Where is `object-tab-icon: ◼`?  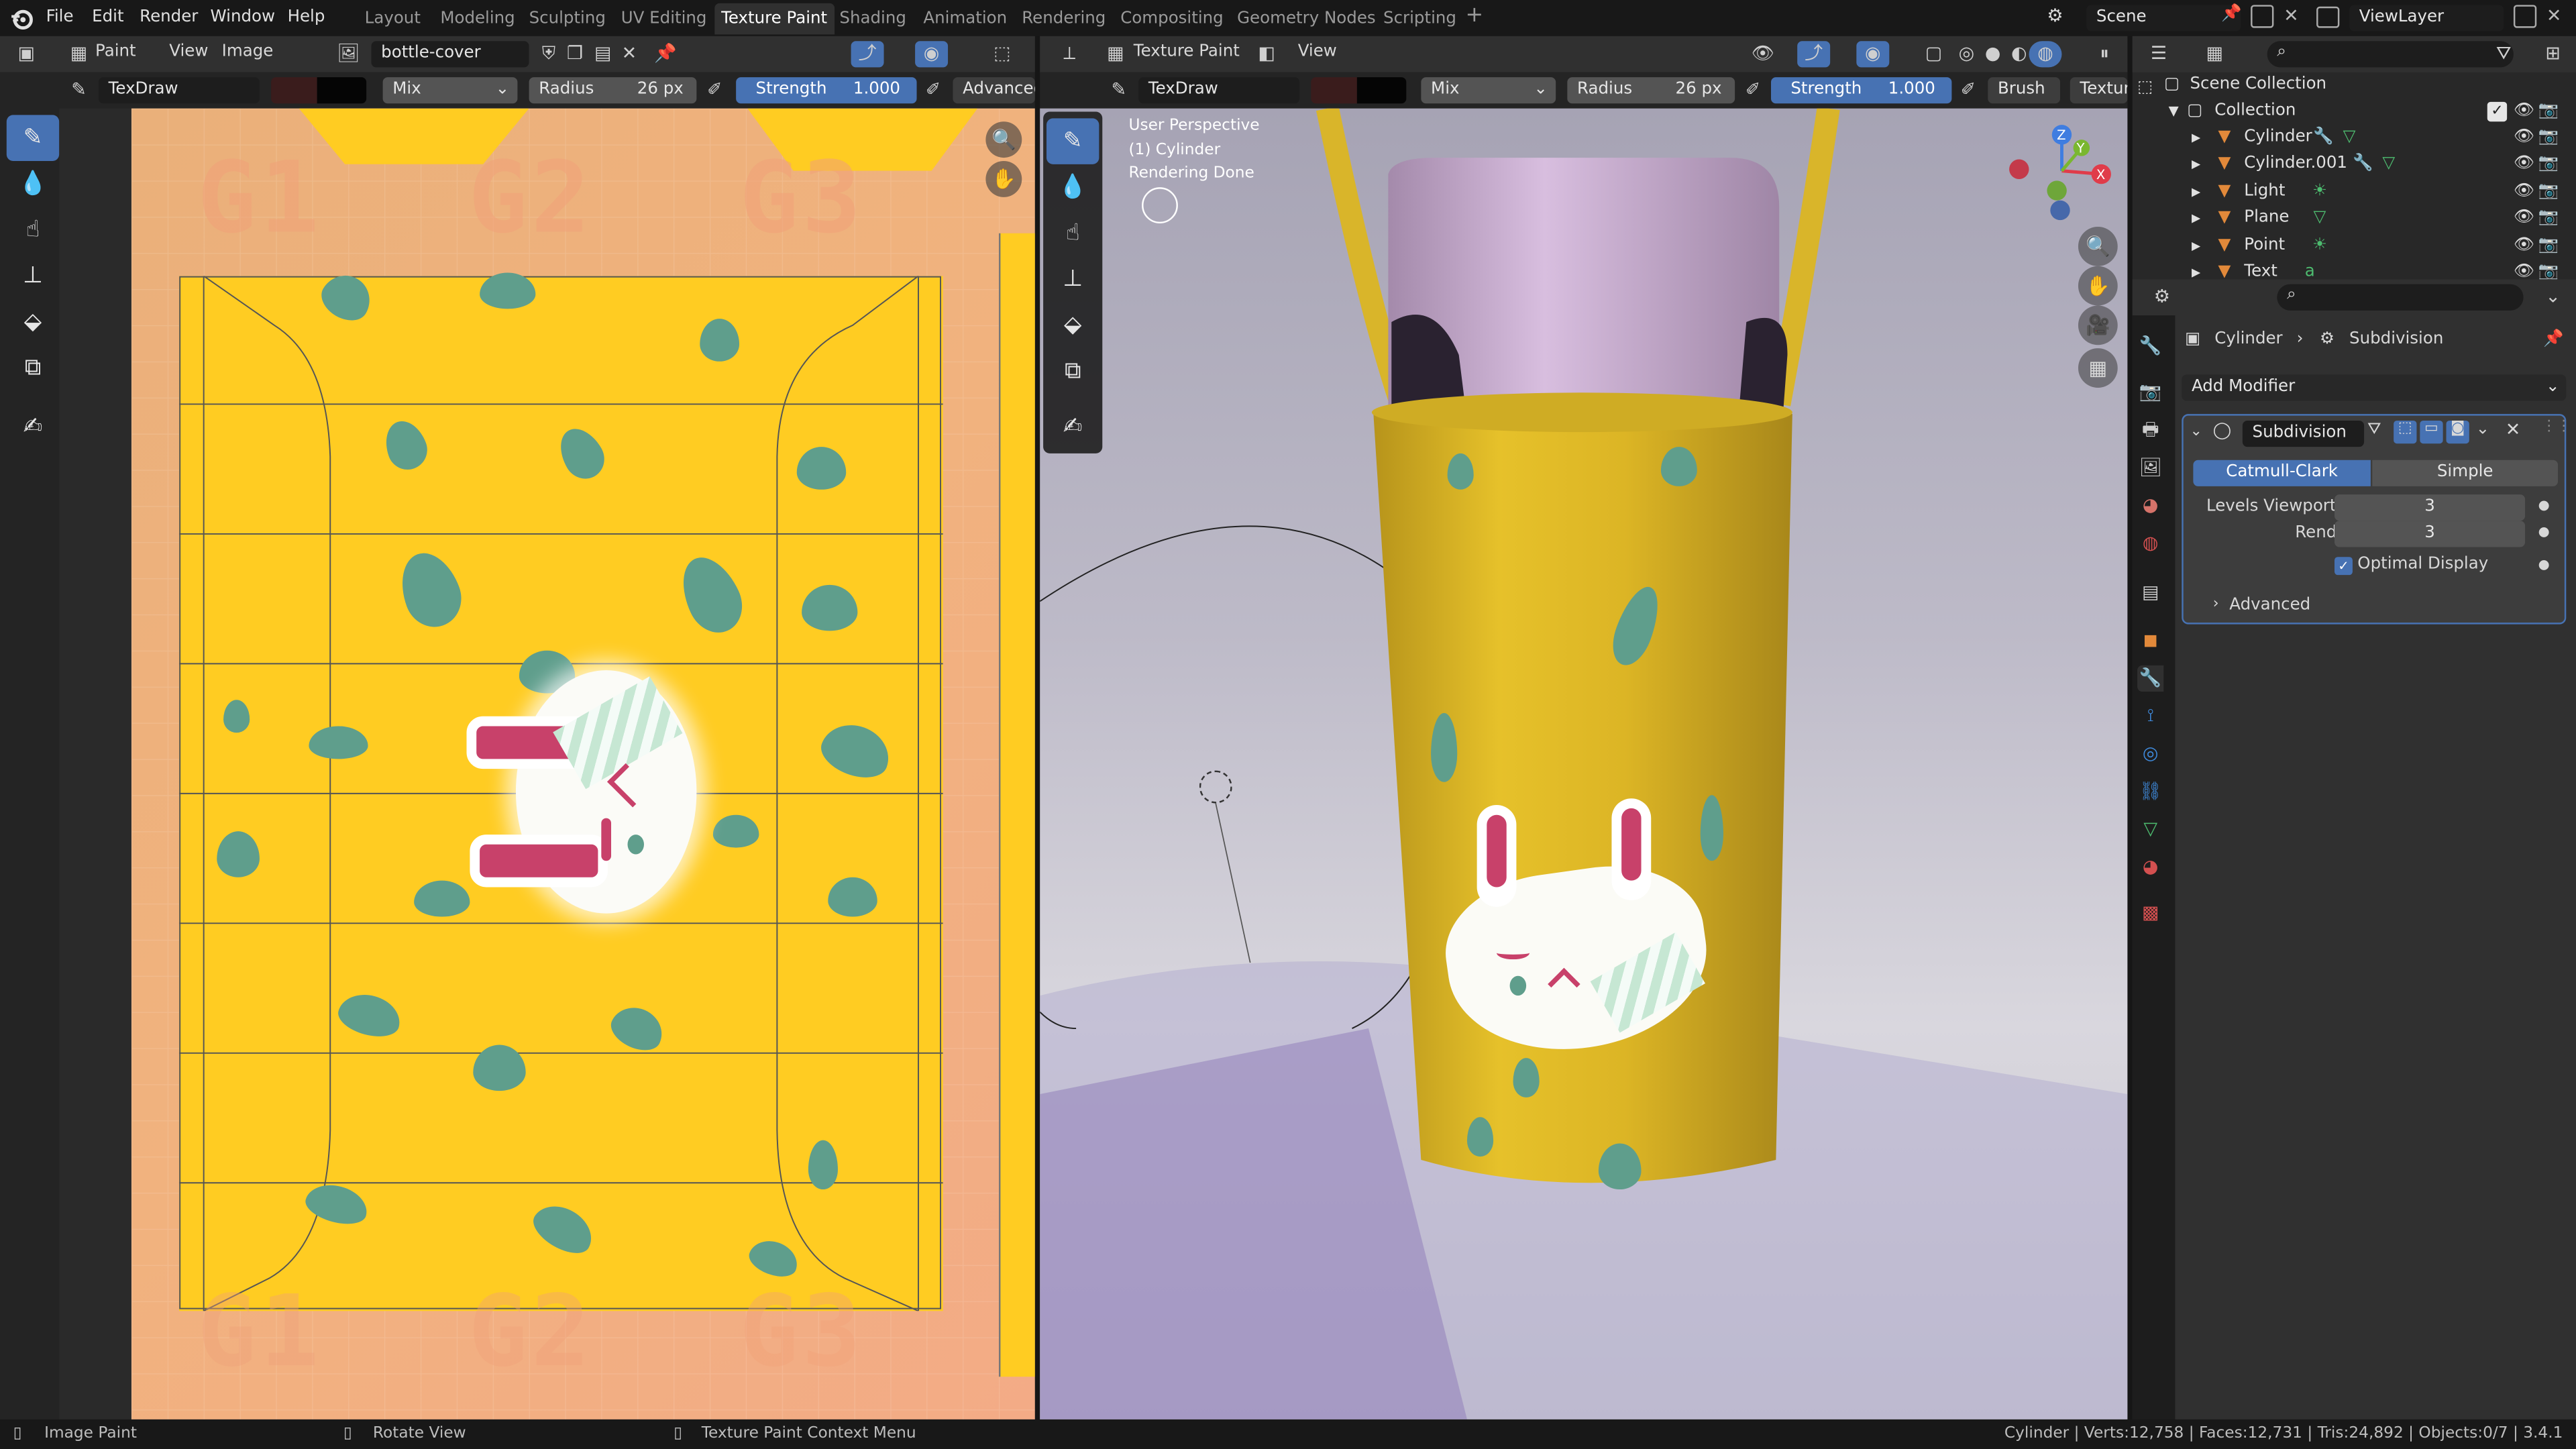 object-tab-icon: ◼ is located at coordinates (2150, 641).